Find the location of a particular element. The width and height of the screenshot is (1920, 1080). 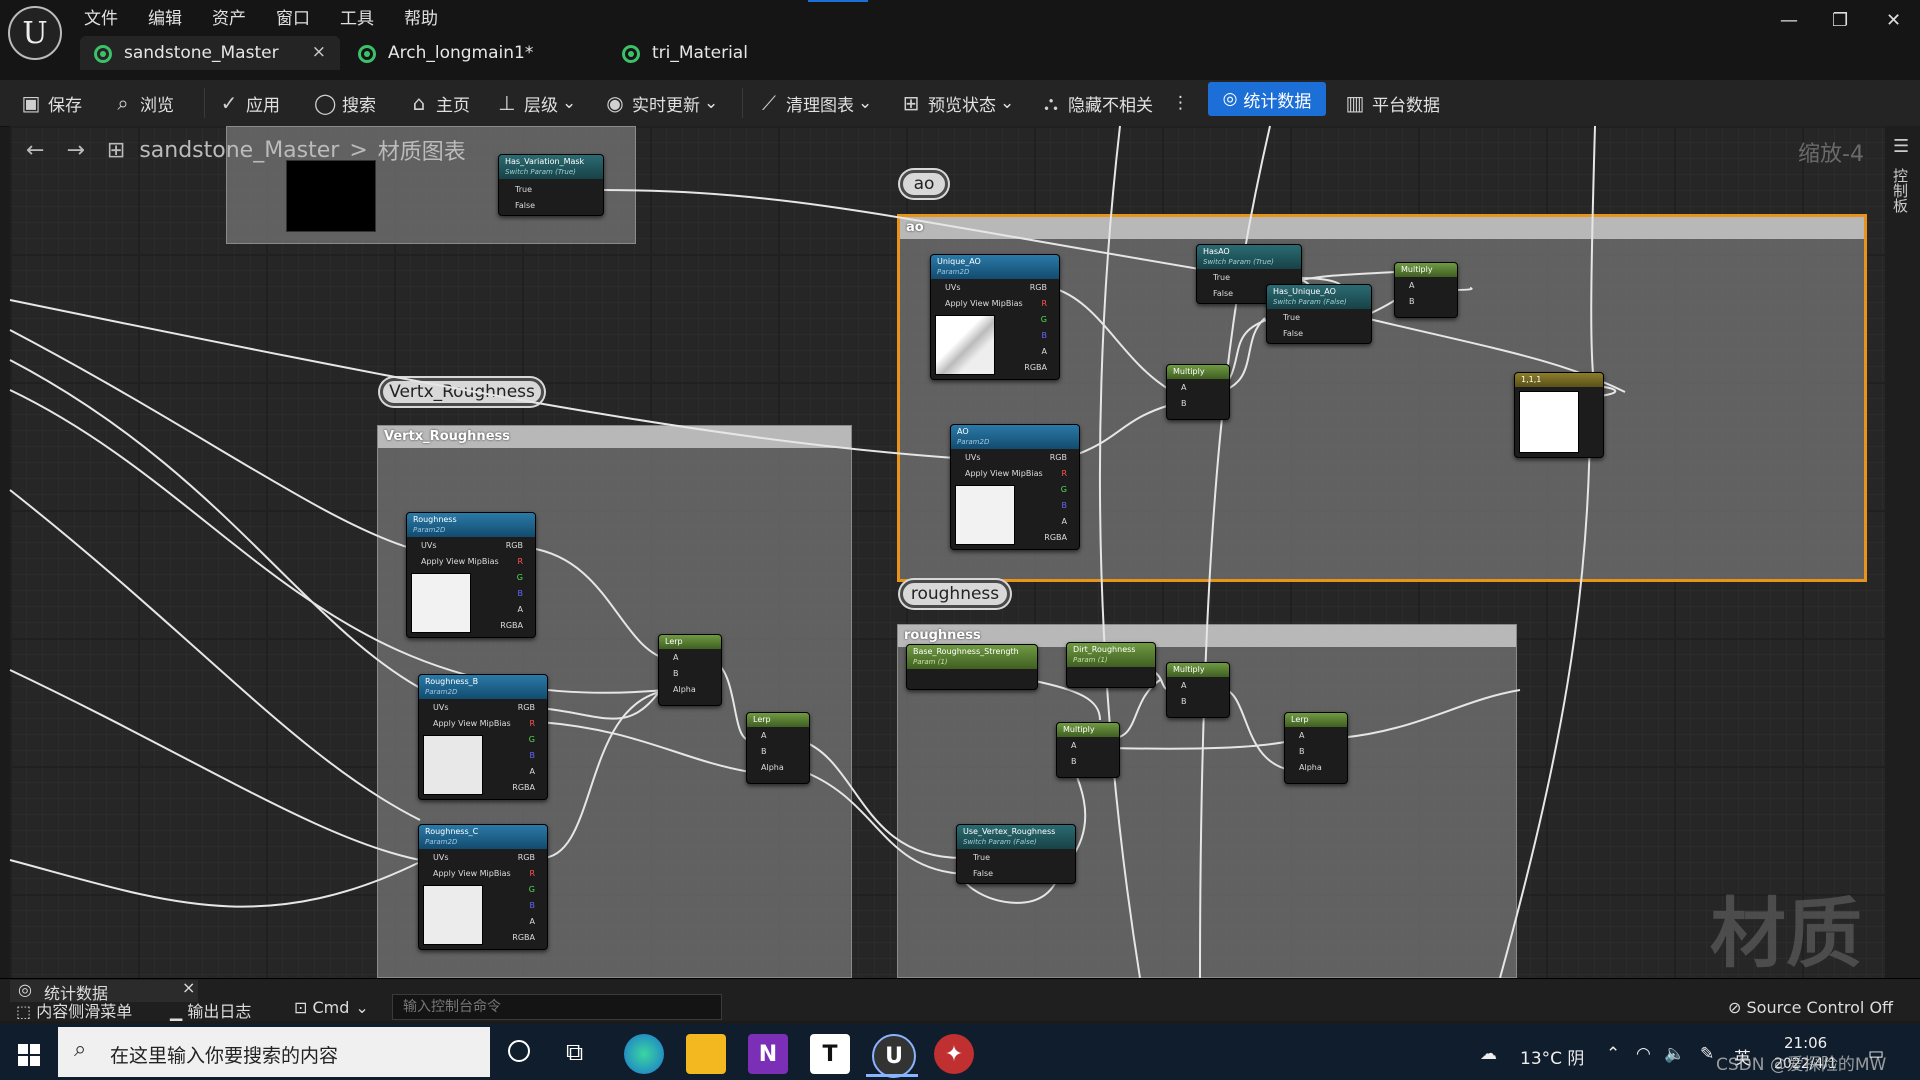

cortana-icon is located at coordinates (519, 1051).